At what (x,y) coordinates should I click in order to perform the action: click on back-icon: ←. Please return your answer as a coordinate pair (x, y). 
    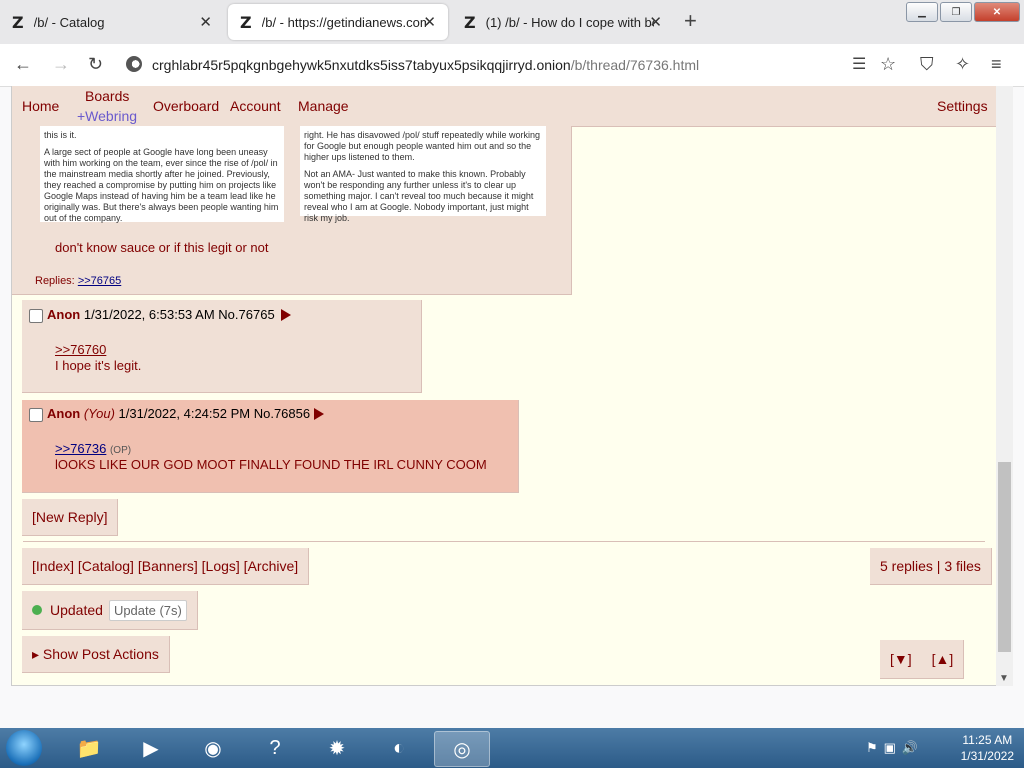
    Looking at the image, I should click on (23, 64).